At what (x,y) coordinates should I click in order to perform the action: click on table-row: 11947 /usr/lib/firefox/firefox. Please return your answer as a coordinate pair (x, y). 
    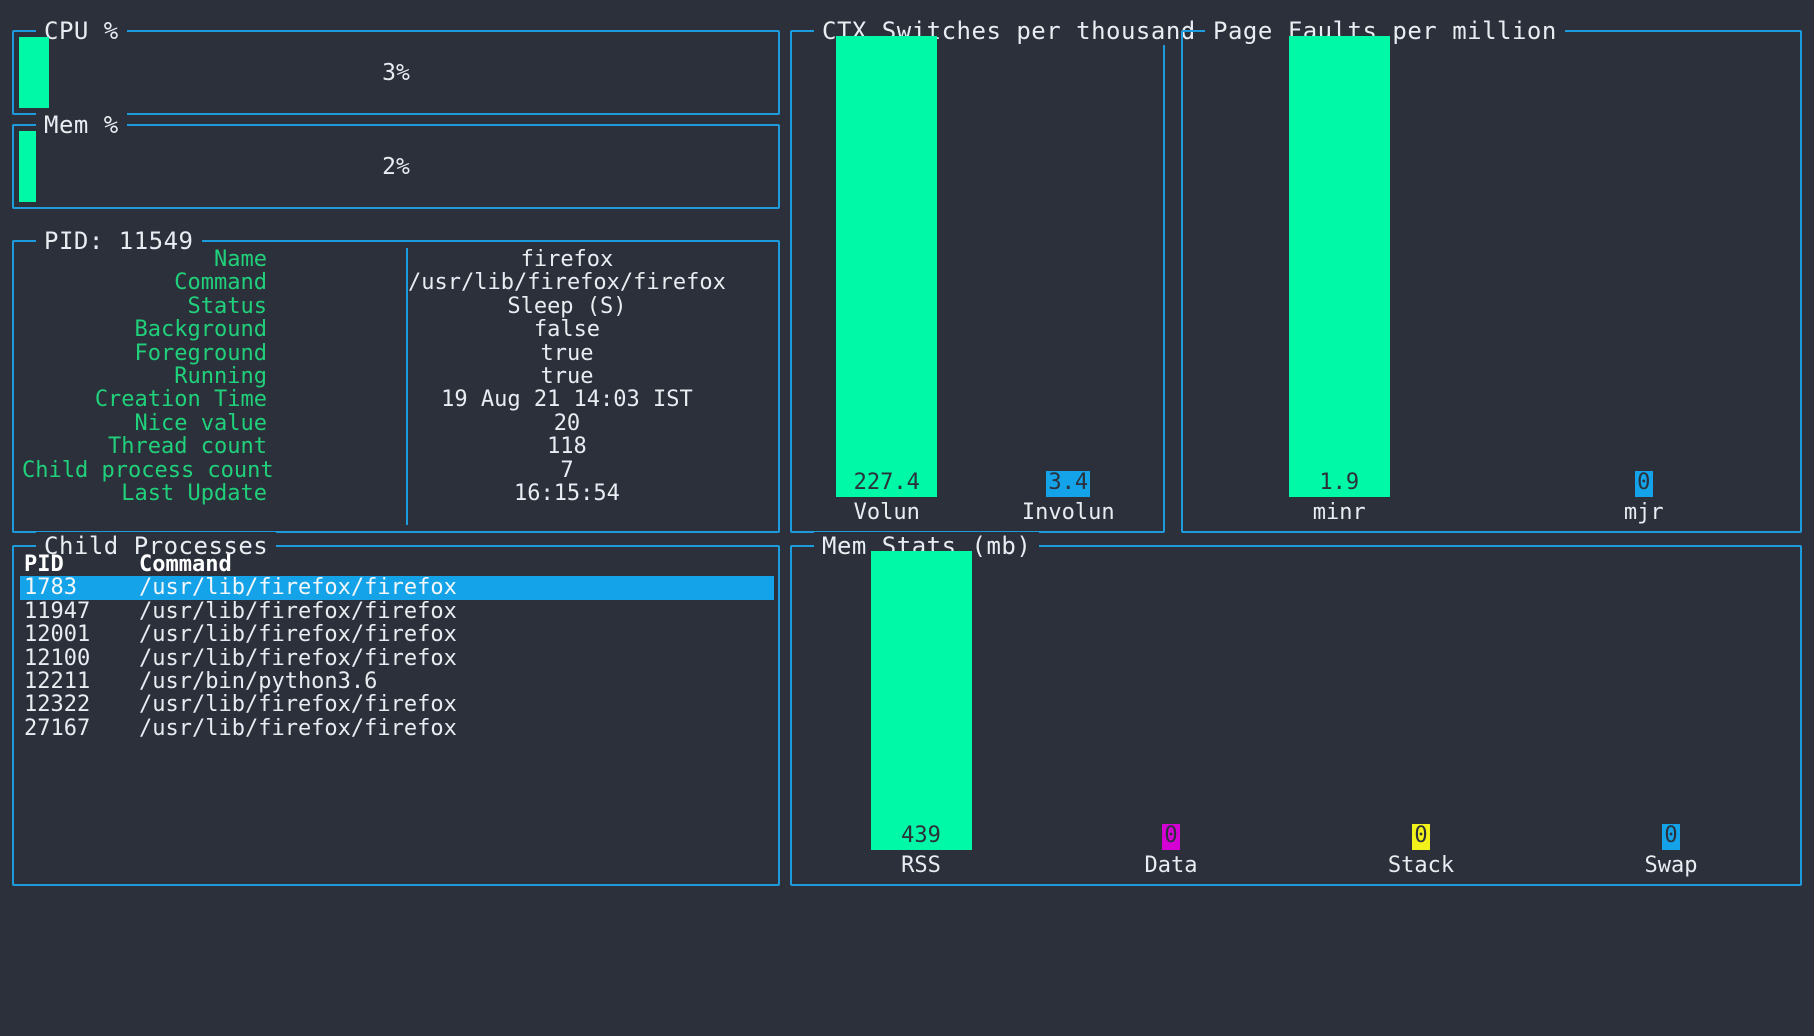
    Looking at the image, I should click on (397, 611).